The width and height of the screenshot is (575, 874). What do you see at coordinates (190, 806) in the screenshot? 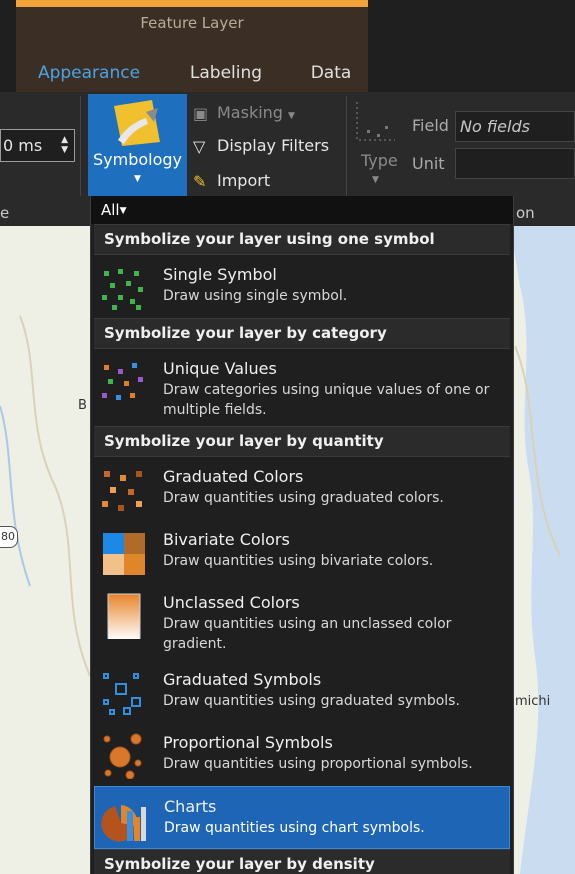
I see `menu-item-title: Charts` at bounding box center [190, 806].